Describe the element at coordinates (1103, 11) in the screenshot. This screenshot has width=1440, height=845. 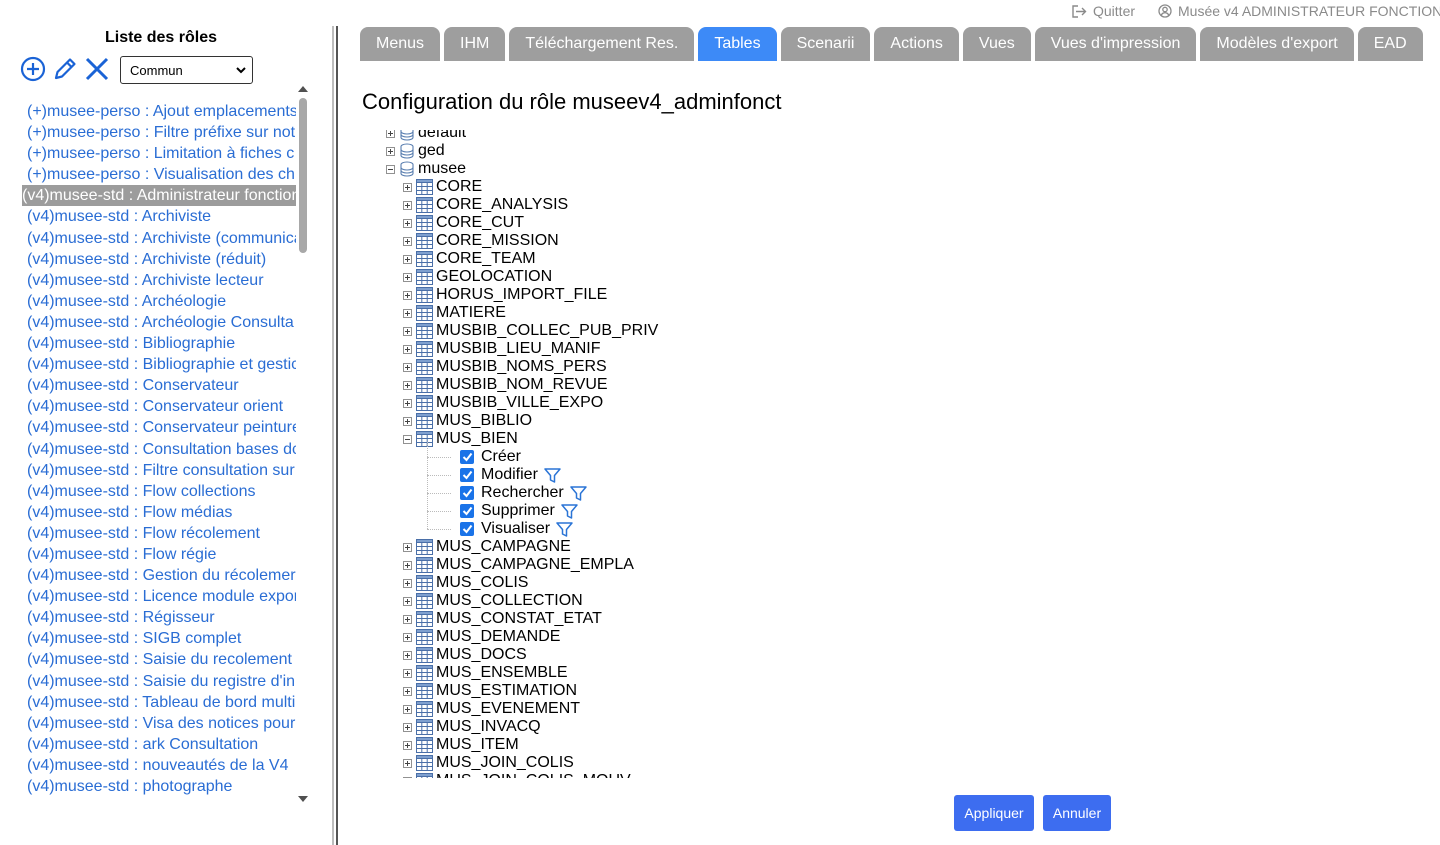
I see `quit-link: Quitter` at that location.